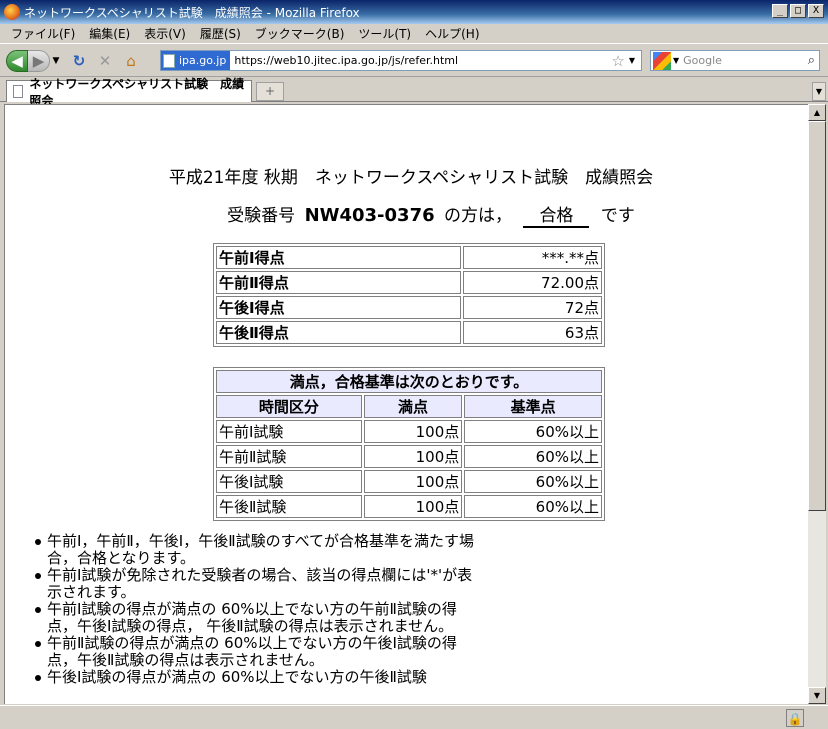 This screenshot has height=729, width=828. What do you see at coordinates (338, 282) in the screenshot?
I see `score-label: 午前Ⅱ得点` at bounding box center [338, 282].